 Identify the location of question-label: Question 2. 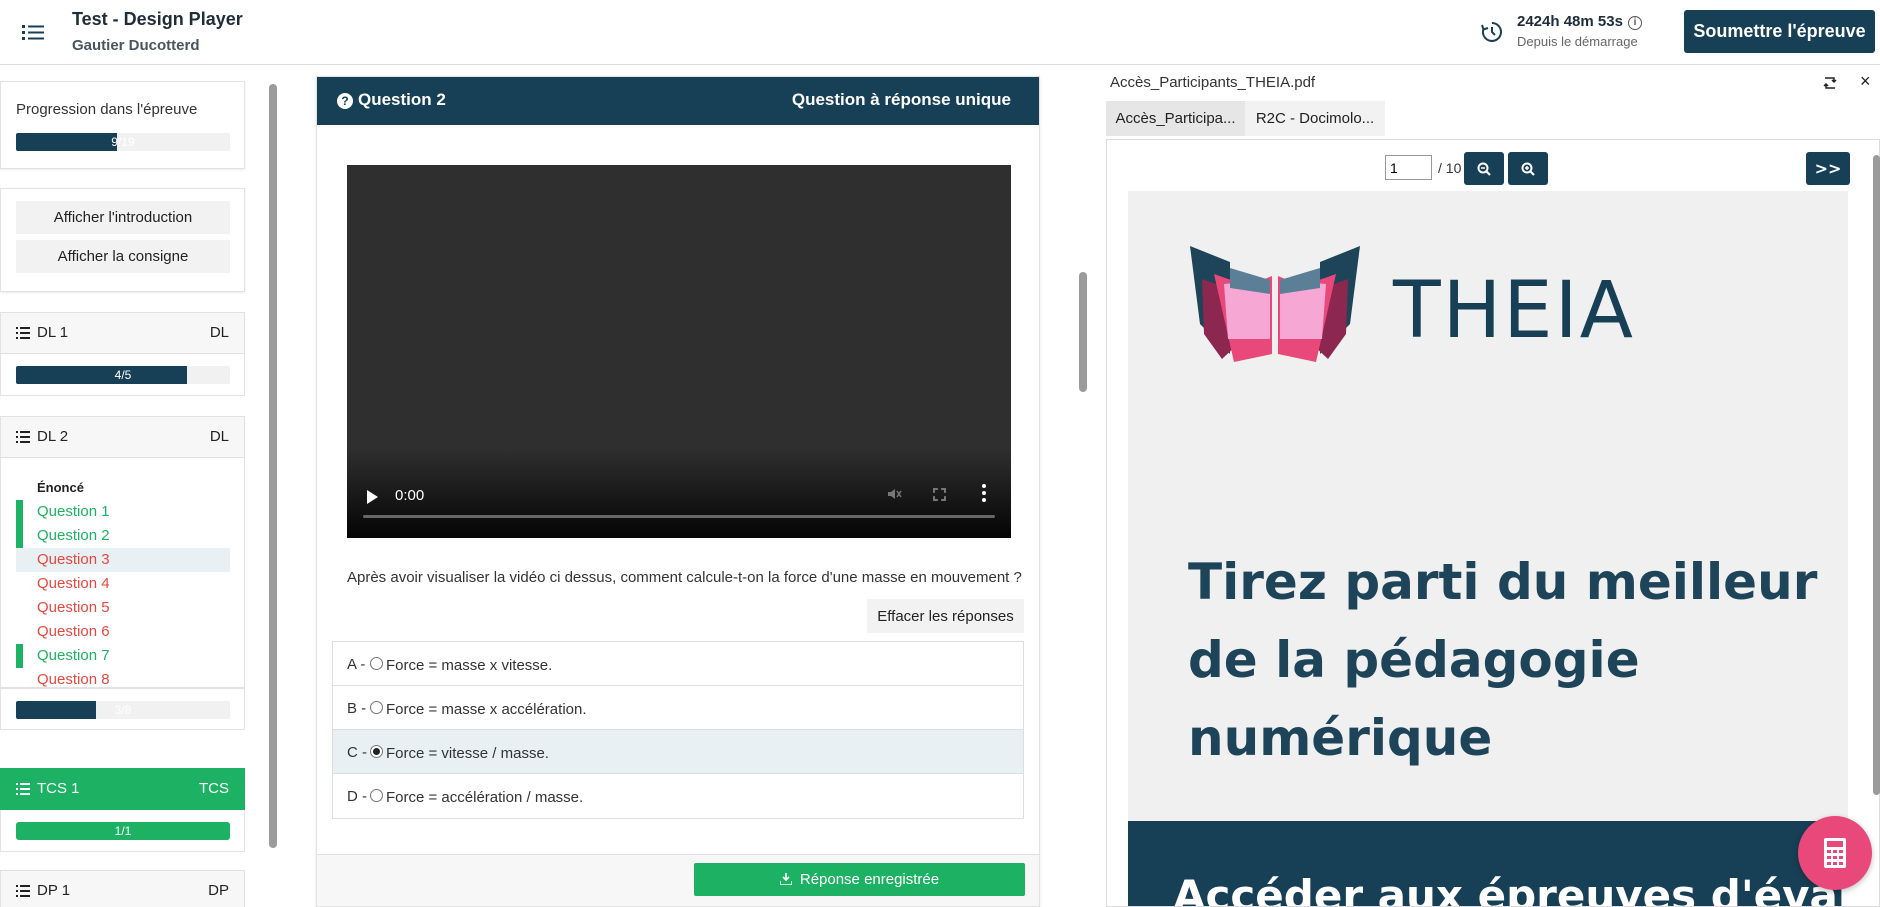
(73, 535).